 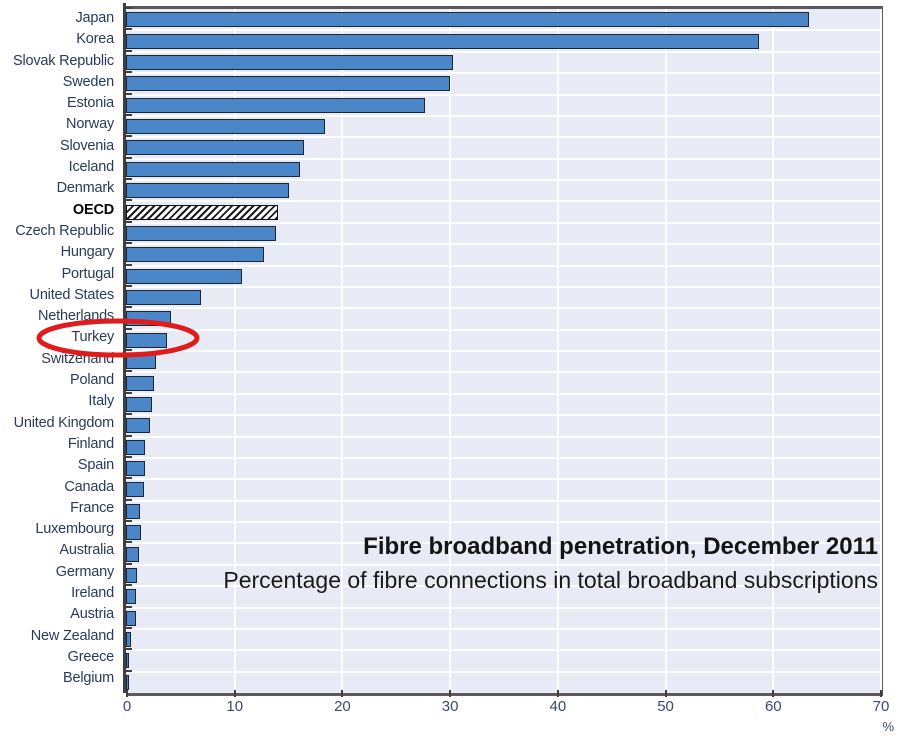 I want to click on category-label-norway: Norway, so click(x=90, y=124).